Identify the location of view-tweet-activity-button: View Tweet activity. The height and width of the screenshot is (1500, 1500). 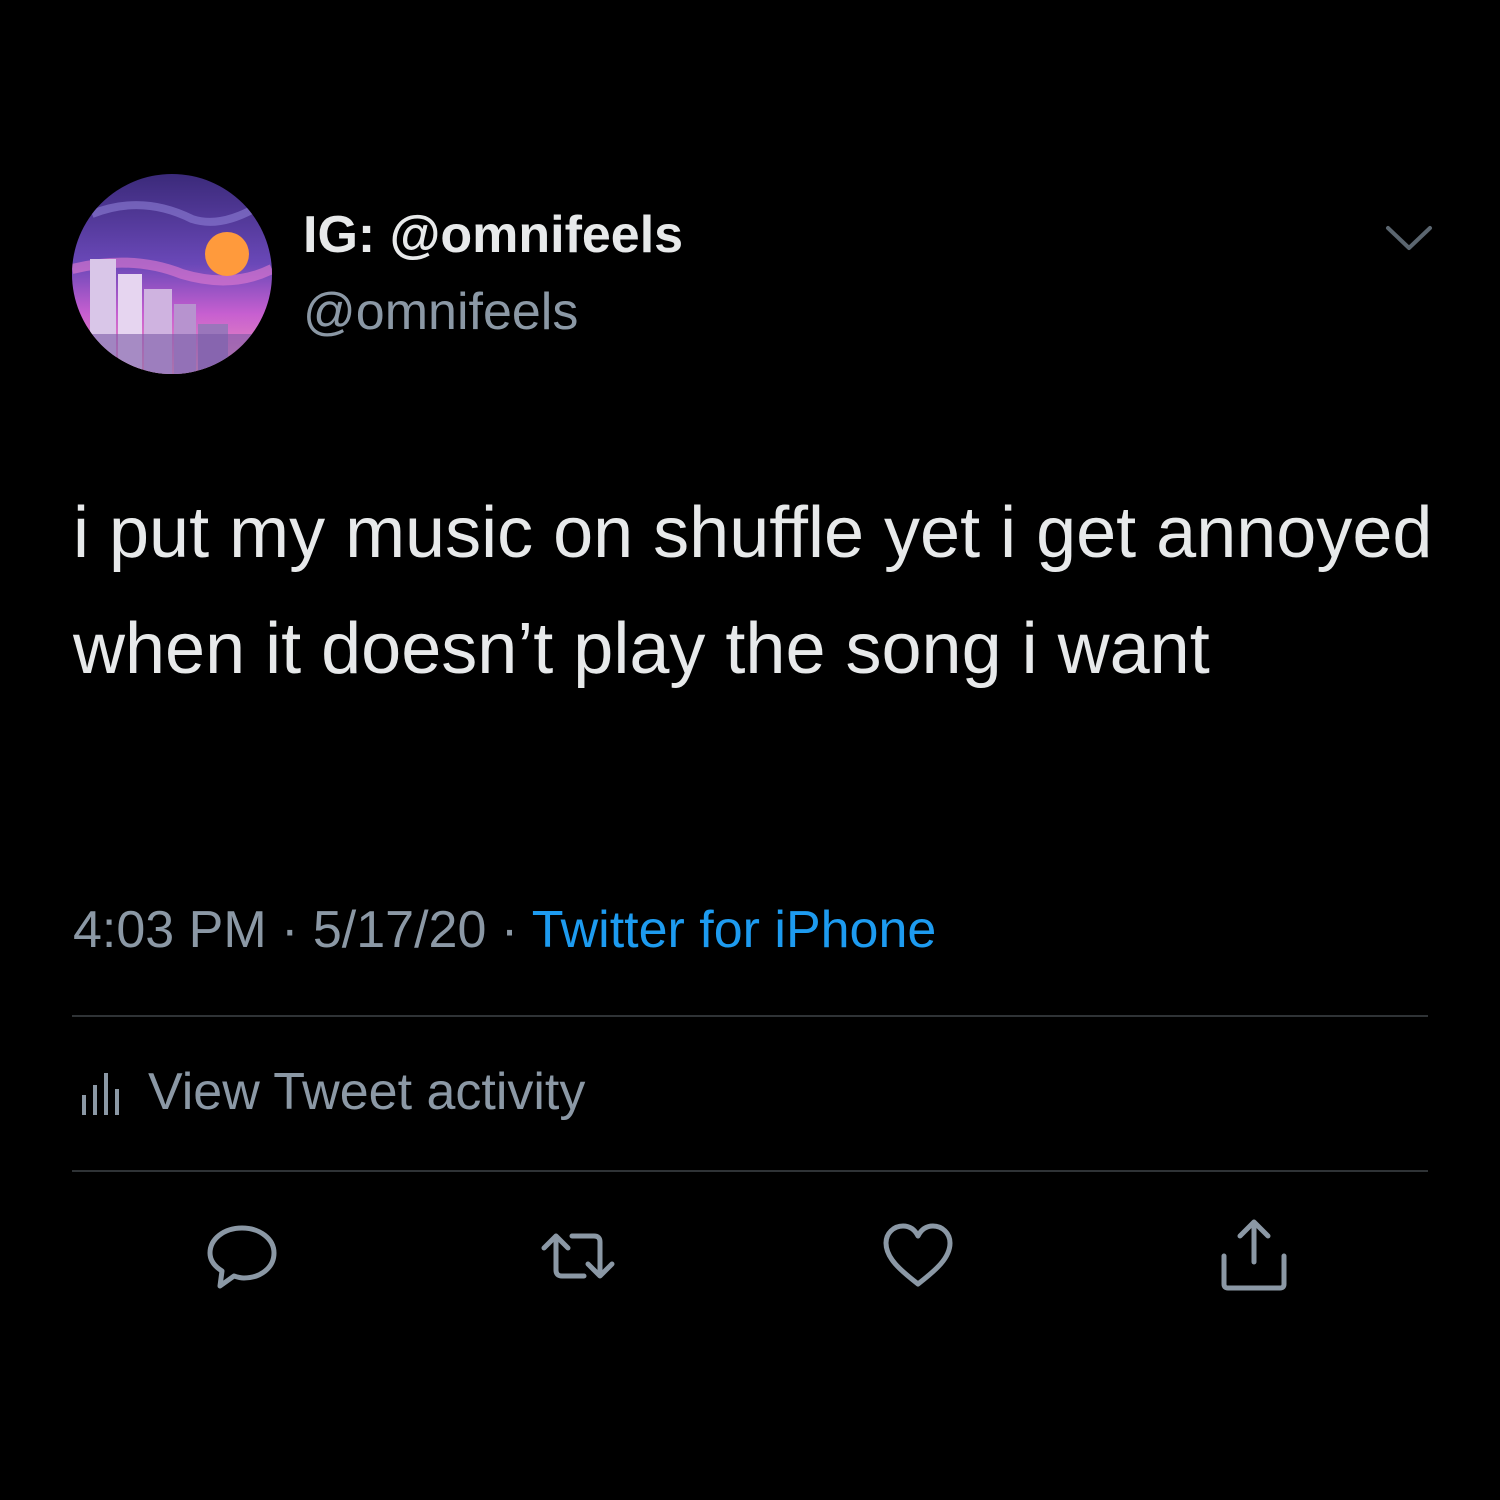
(332, 1092).